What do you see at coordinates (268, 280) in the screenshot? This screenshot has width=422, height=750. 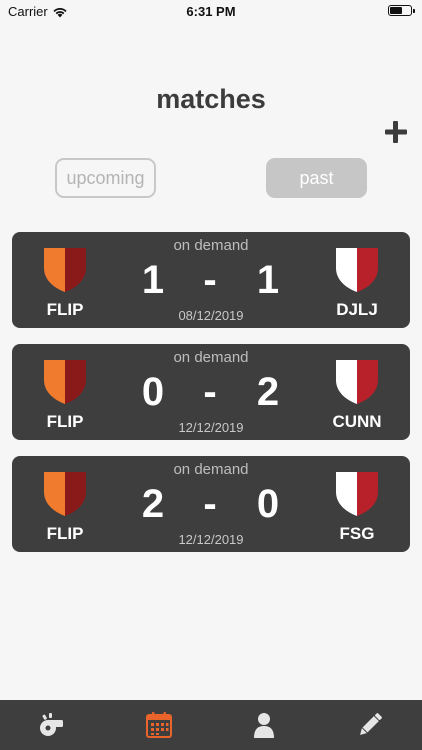 I see `away-score: 1` at bounding box center [268, 280].